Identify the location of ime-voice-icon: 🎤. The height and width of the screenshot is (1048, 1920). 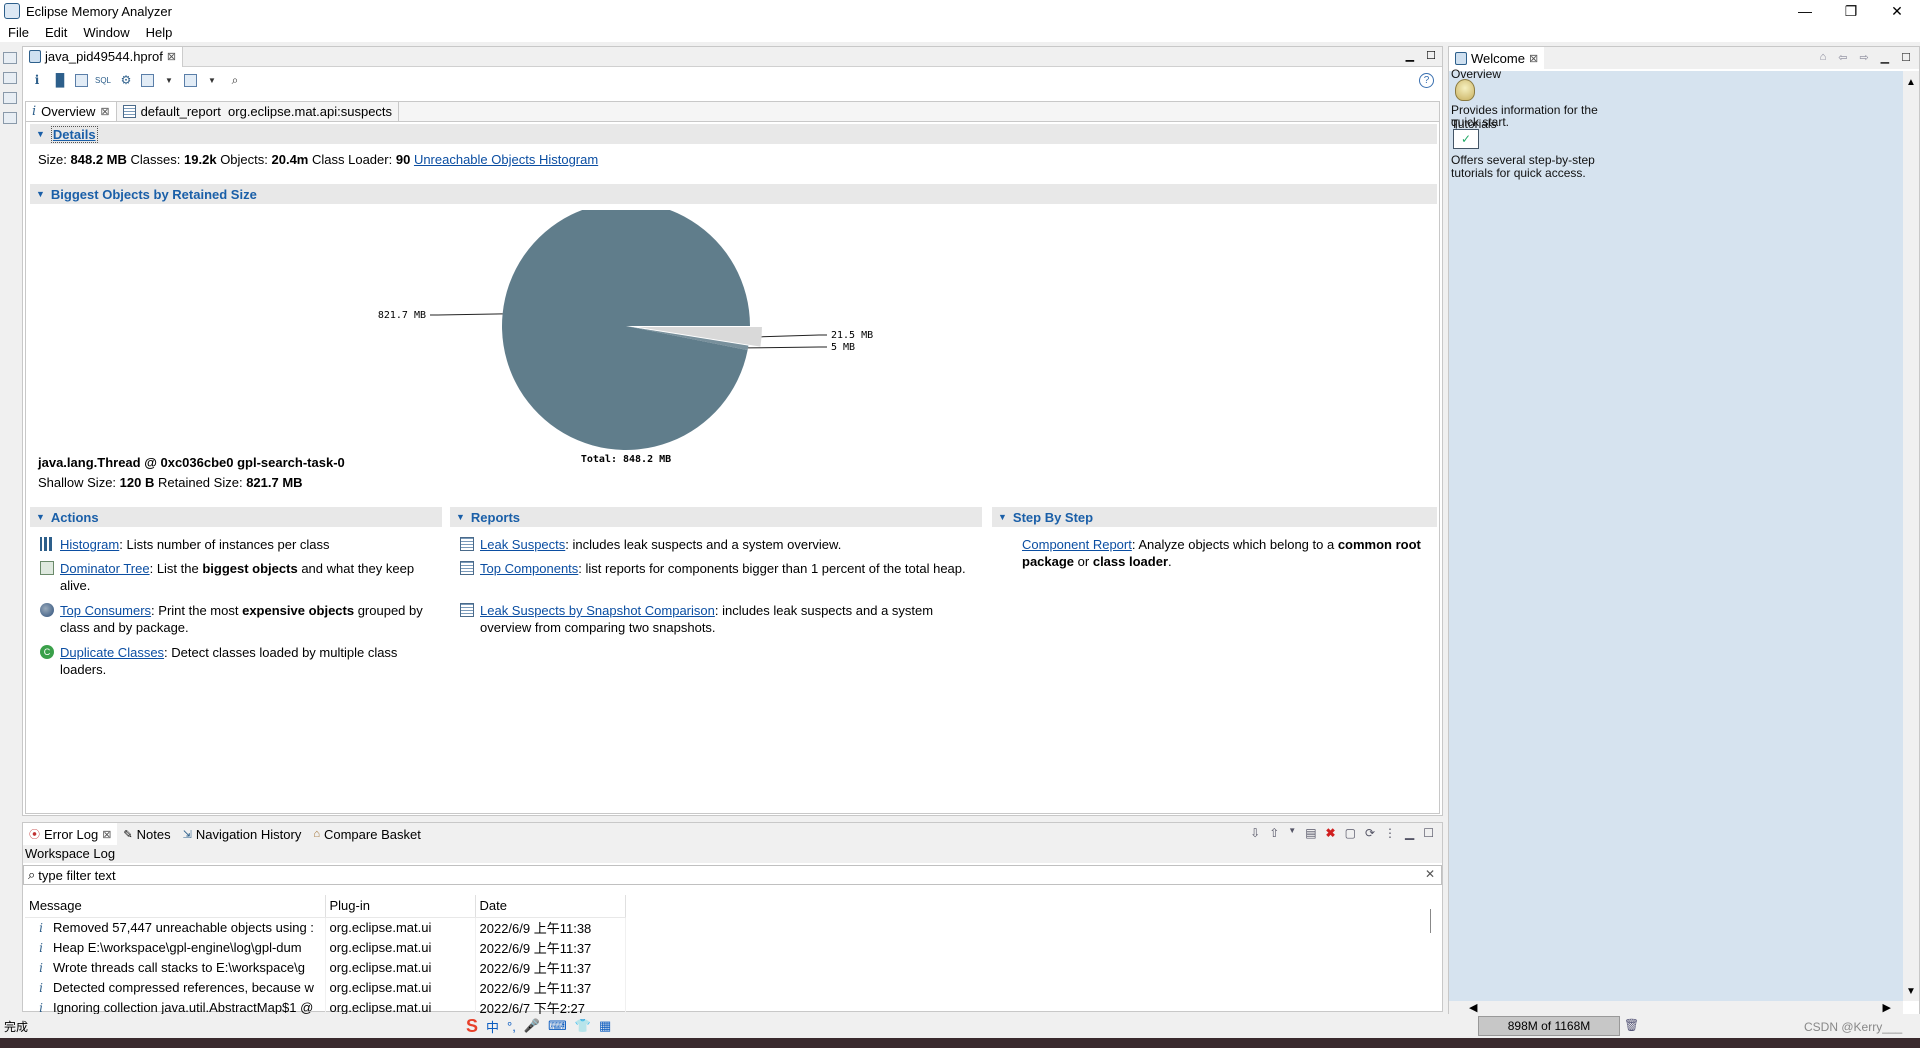
(532, 1026).